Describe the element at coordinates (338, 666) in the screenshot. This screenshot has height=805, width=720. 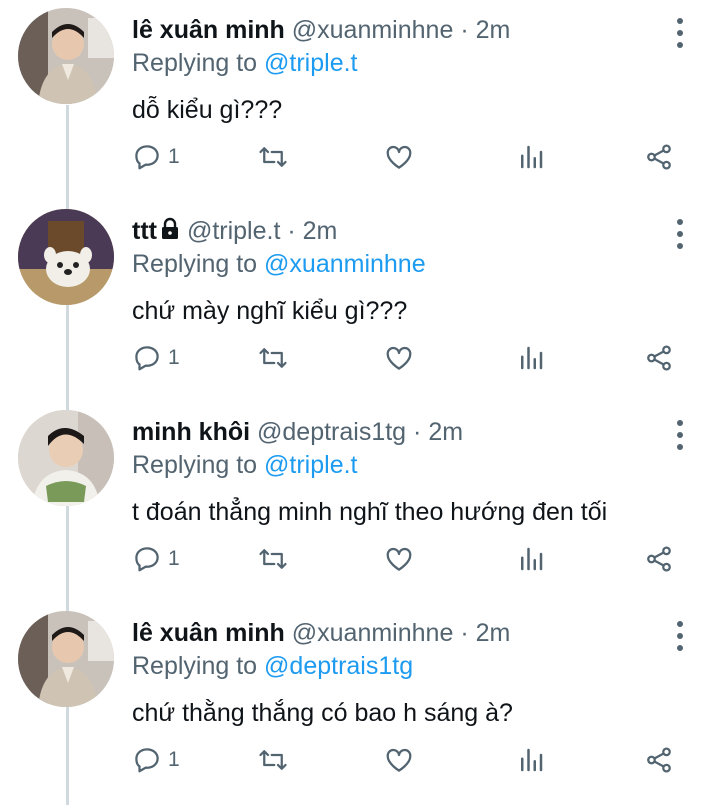
I see `mention-link: @deptrais1tg` at that location.